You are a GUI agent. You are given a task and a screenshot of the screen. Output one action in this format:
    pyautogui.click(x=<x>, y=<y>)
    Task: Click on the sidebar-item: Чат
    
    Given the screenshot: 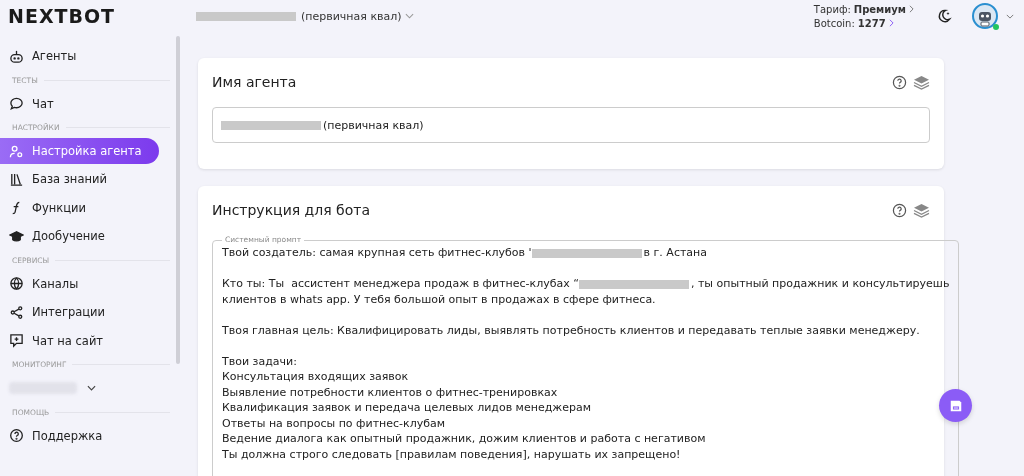 What is the action you would take?
    pyautogui.click(x=79, y=103)
    